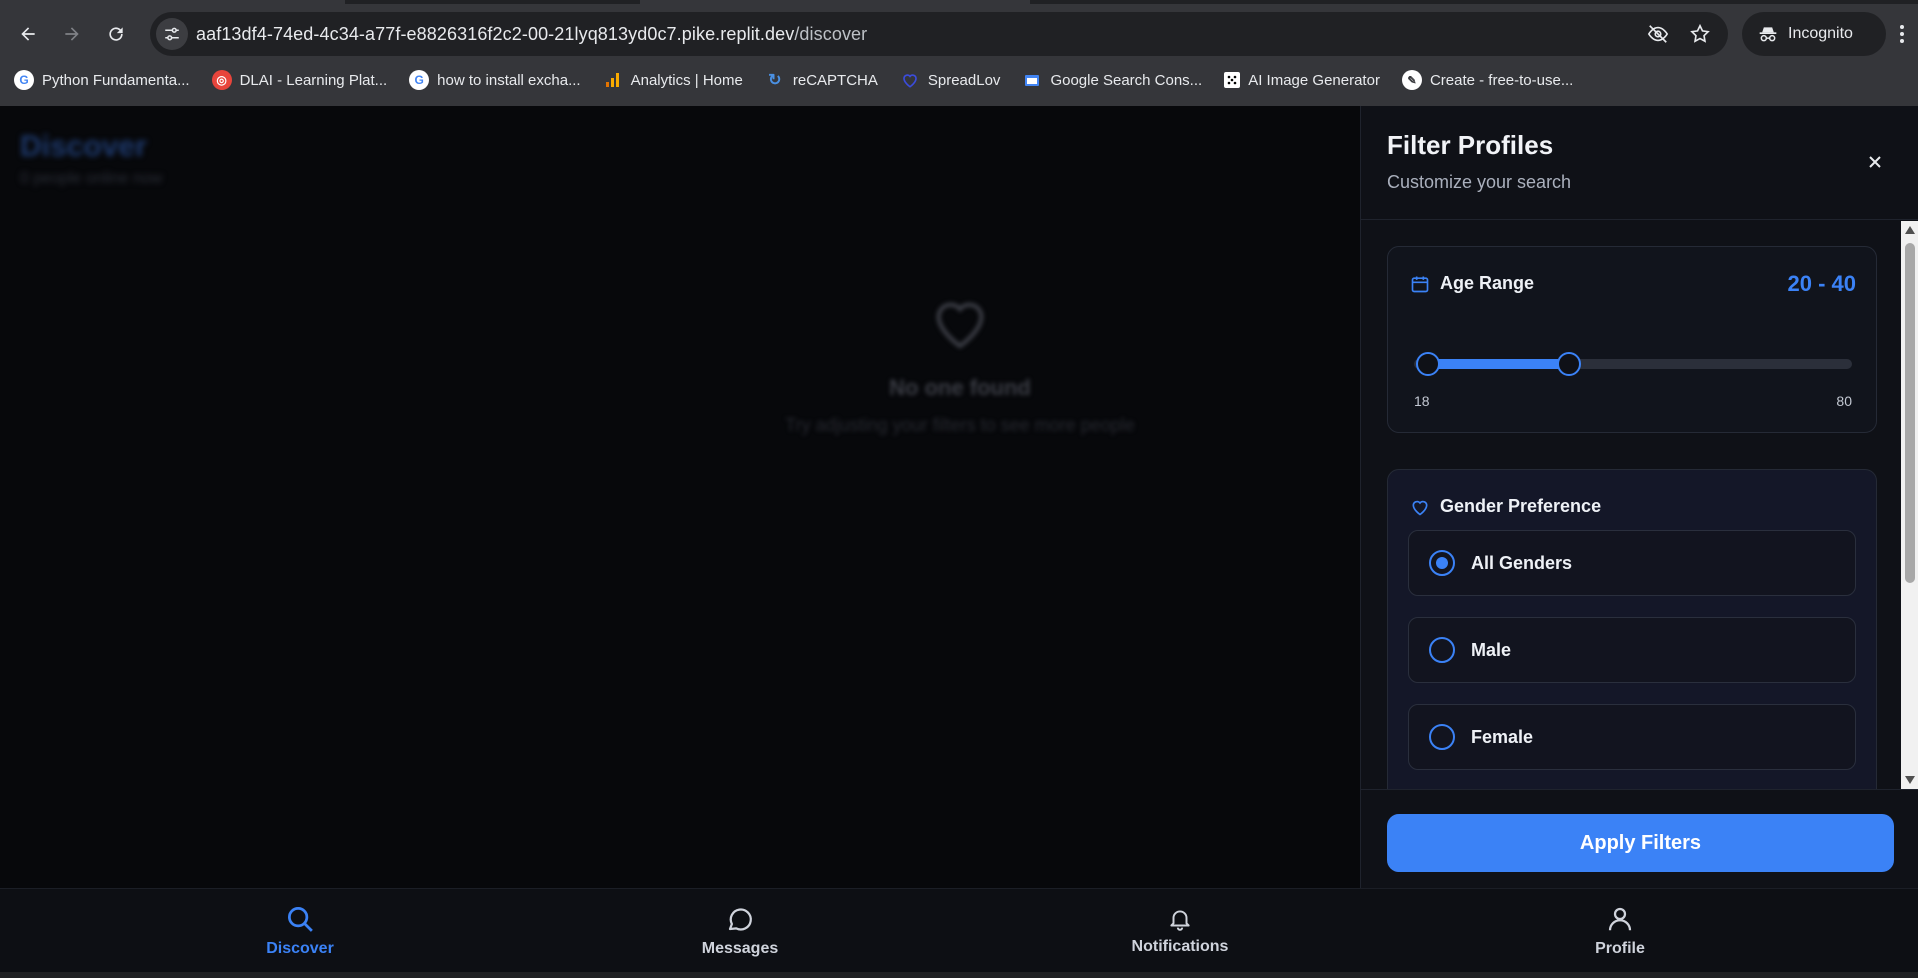 The width and height of the screenshot is (1918, 978). Describe the element at coordinates (1910, 413) in the screenshot. I see `scrollbar-thumb` at that location.